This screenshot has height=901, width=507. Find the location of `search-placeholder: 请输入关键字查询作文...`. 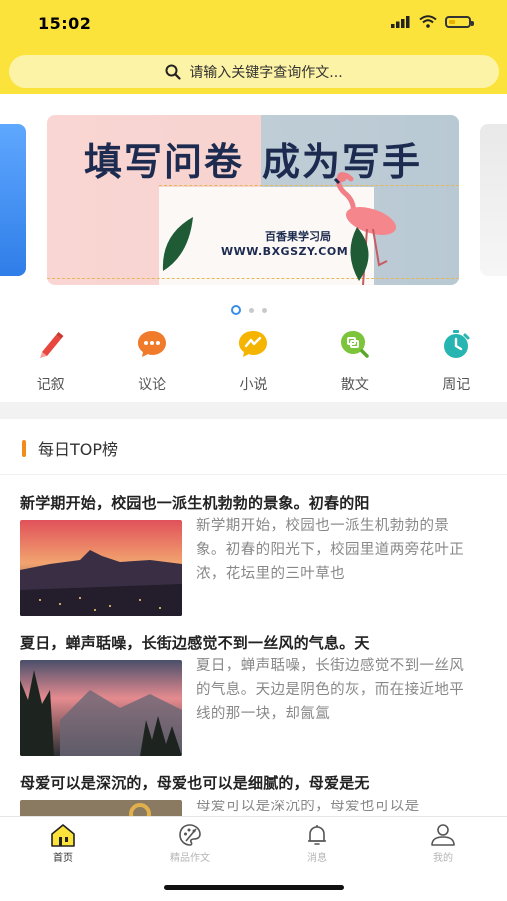

search-placeholder: 请输入关键字查询作文... is located at coordinates (266, 72).